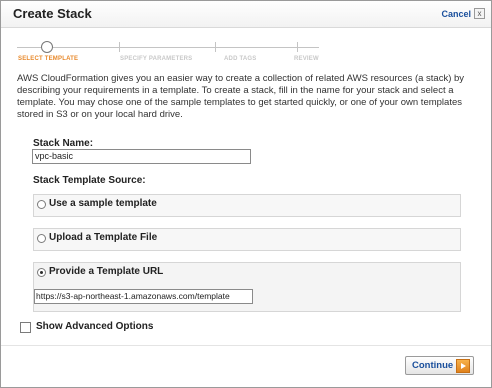  Describe the element at coordinates (63, 143) in the screenshot. I see `stack-name-label: Stack Name:` at that location.